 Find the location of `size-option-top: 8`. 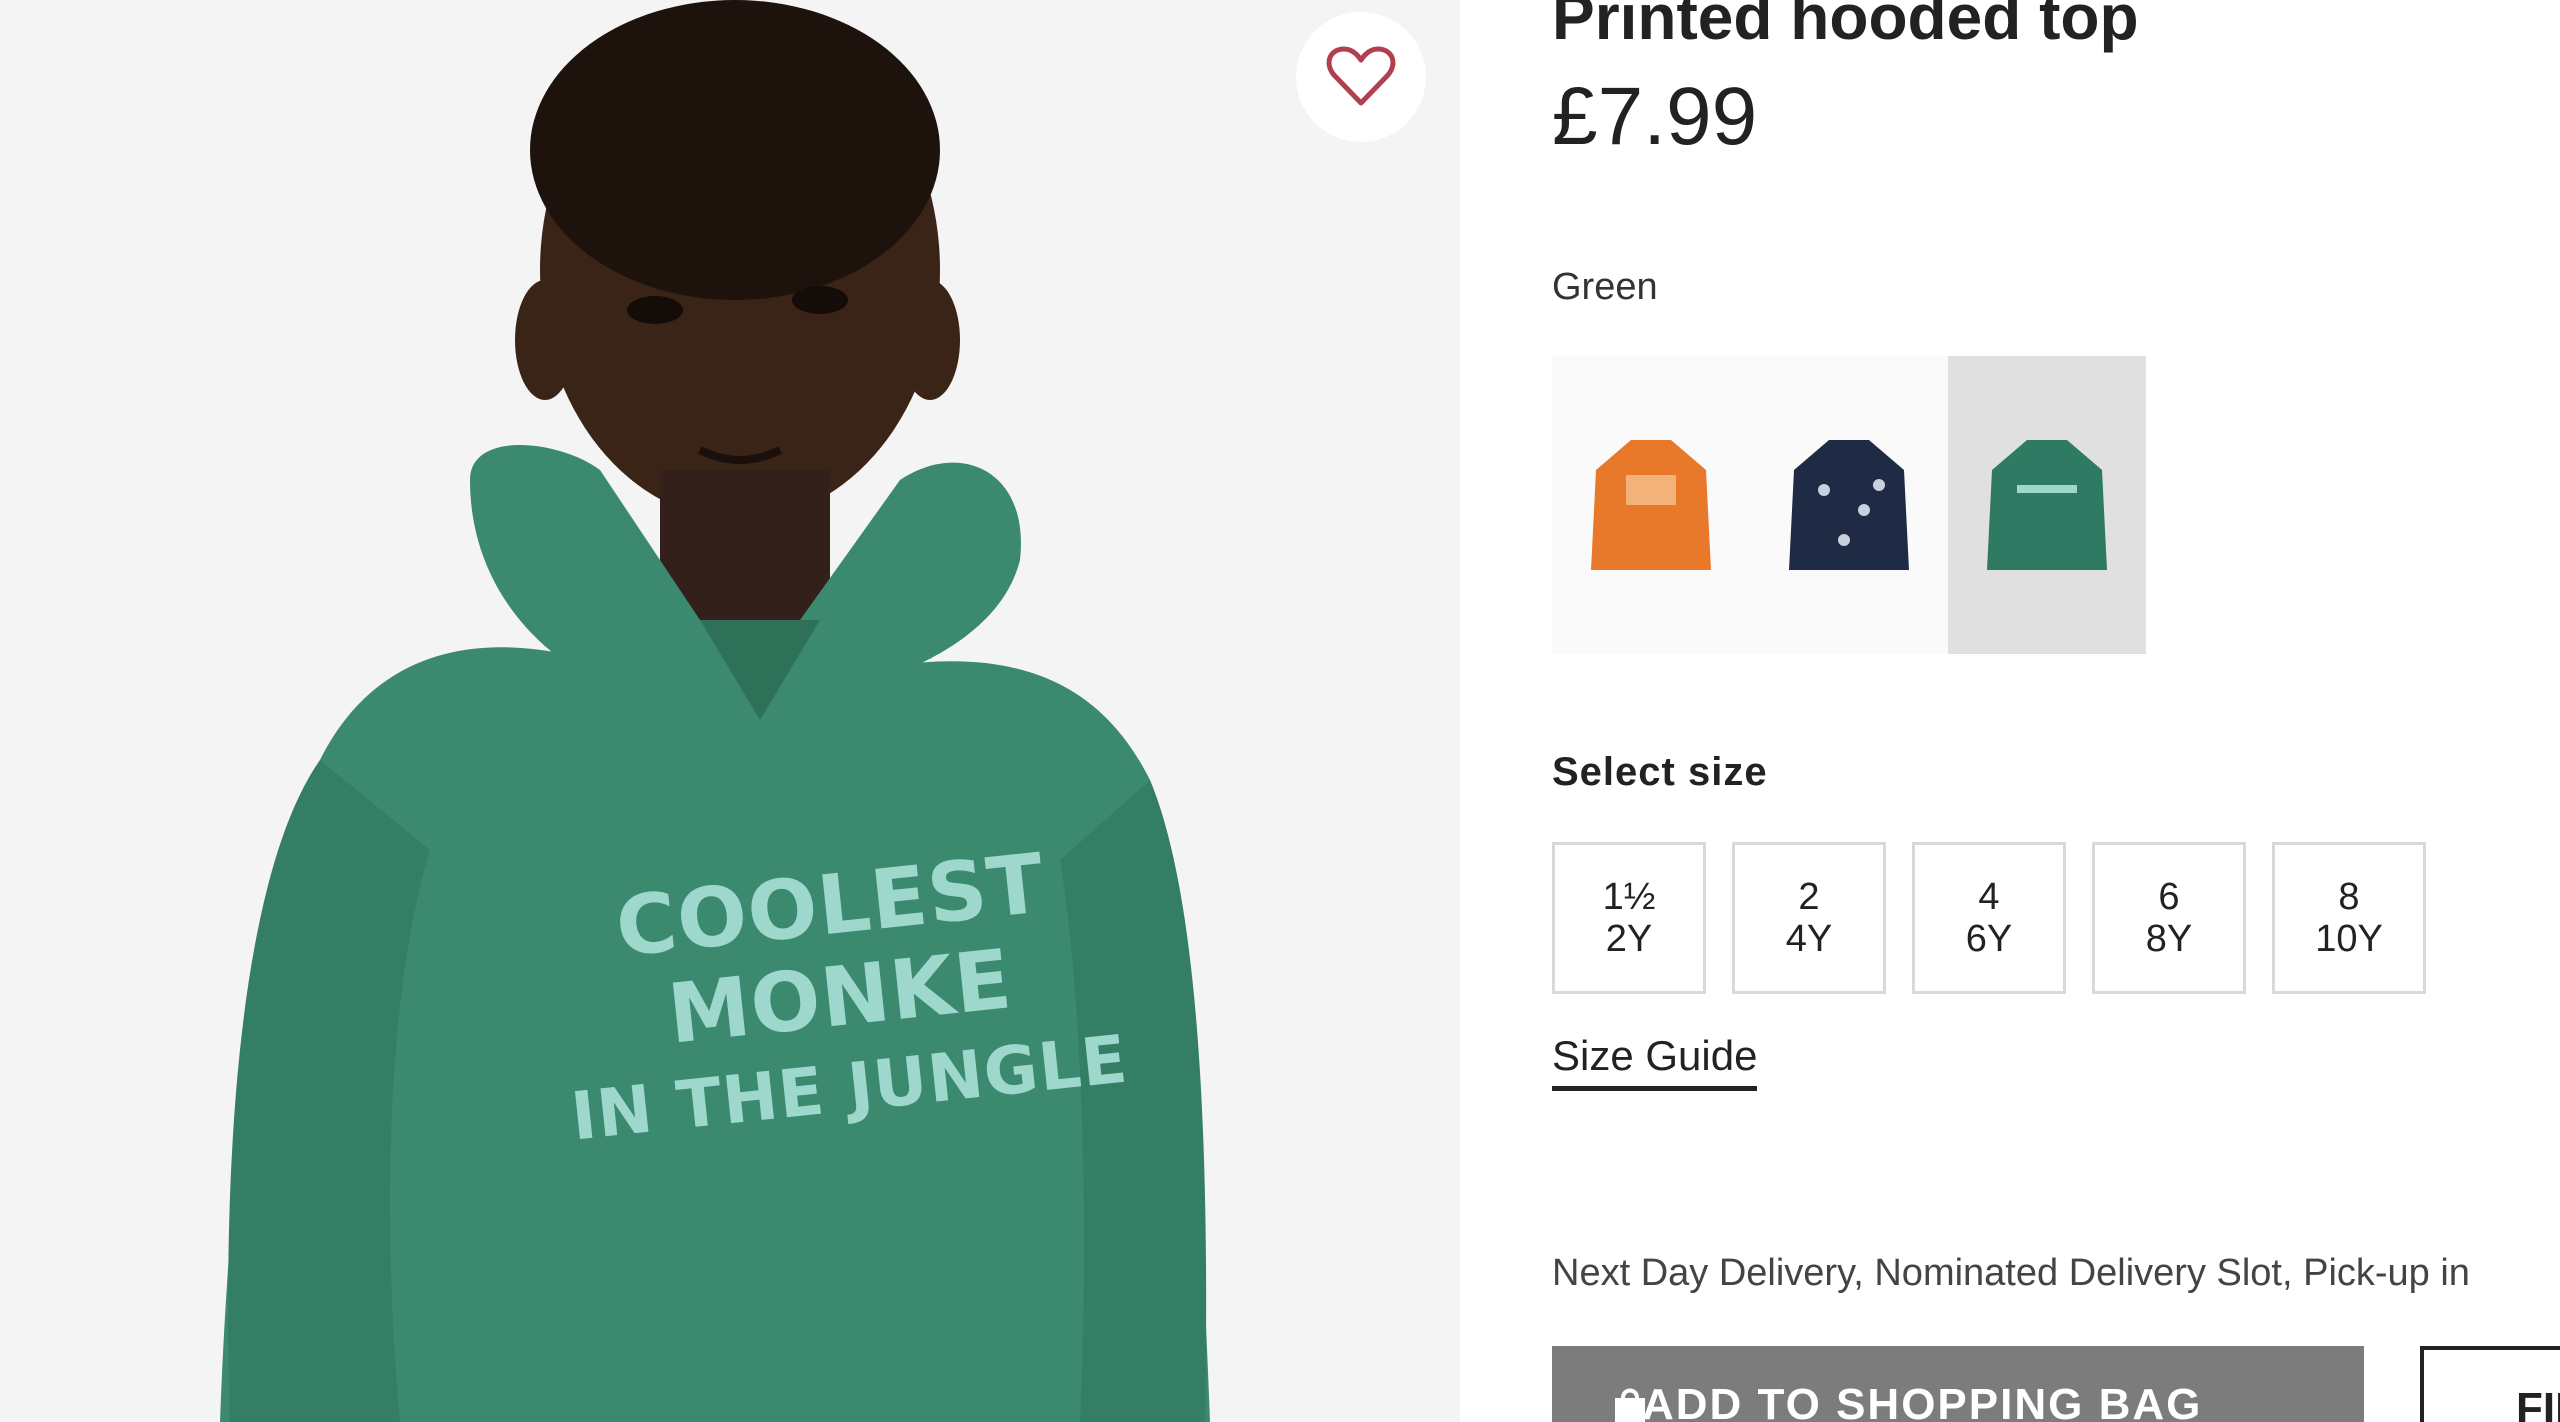

size-option-top: 8 is located at coordinates (2349, 897).